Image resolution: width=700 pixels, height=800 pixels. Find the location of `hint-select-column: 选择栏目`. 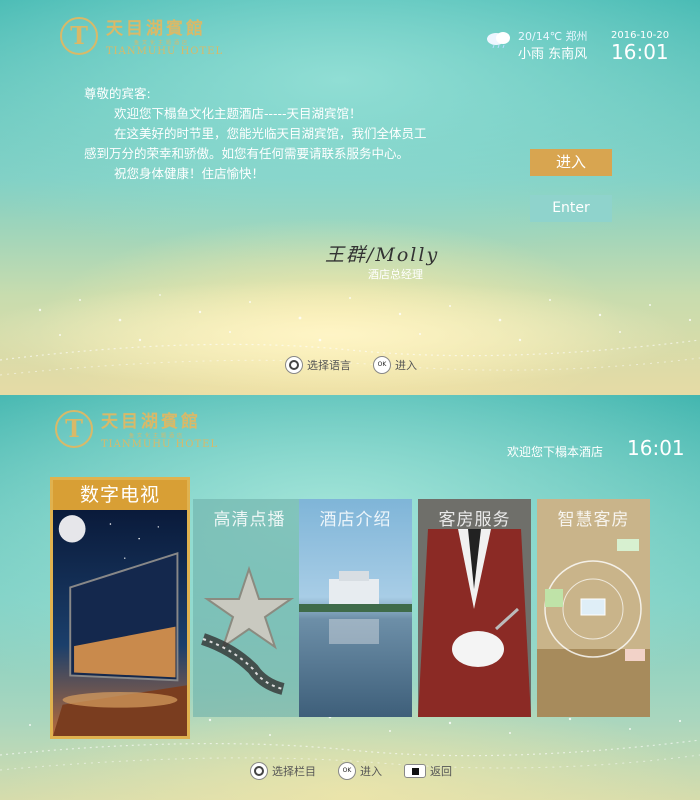

hint-select-column: 选择栏目 is located at coordinates (283, 771).